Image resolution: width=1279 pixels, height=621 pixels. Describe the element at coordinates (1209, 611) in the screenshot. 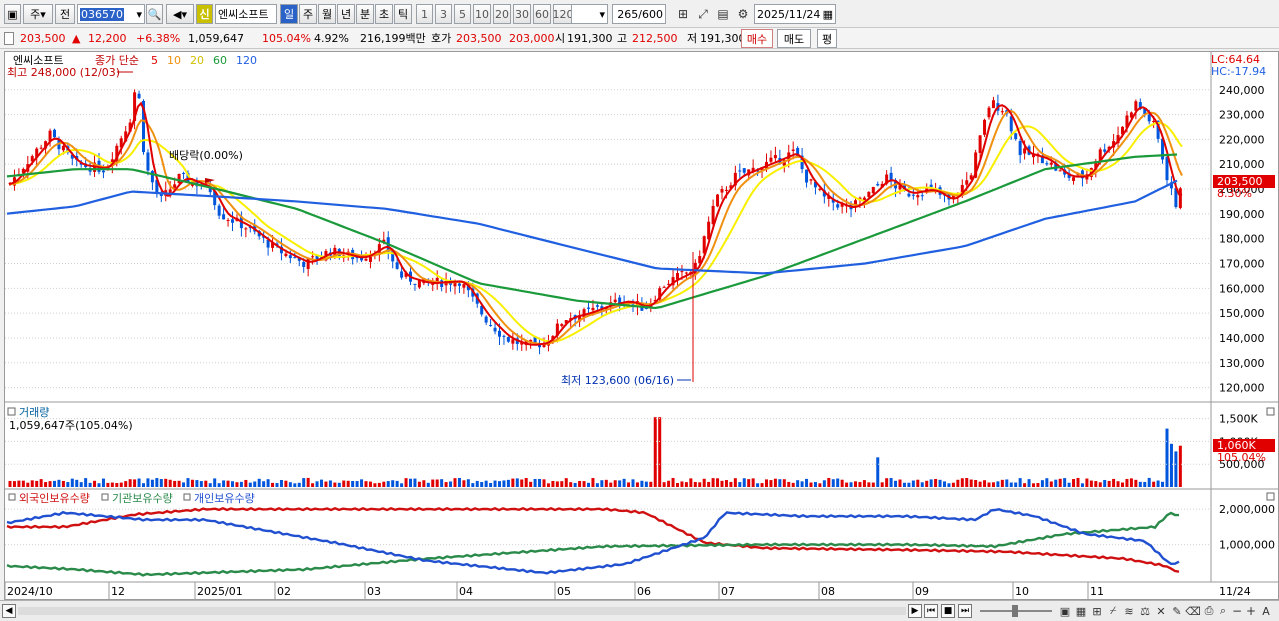

I see `print-icon: ⎙` at that location.